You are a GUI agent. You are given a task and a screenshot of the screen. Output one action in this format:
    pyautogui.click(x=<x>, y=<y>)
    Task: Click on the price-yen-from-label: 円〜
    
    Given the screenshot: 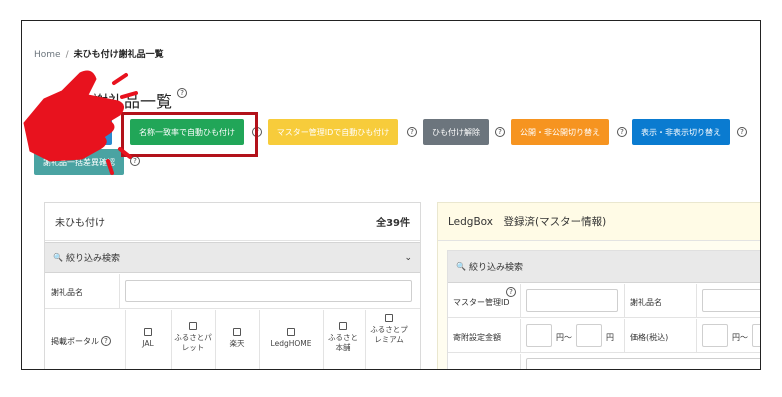 What is the action you would take?
    pyautogui.click(x=740, y=337)
    